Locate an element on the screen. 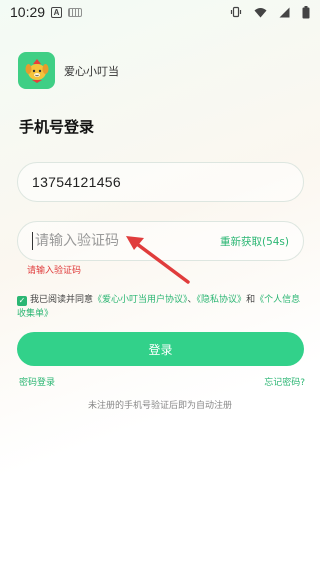  verification-code-field: 重新获取(54s) is located at coordinates (160, 241).